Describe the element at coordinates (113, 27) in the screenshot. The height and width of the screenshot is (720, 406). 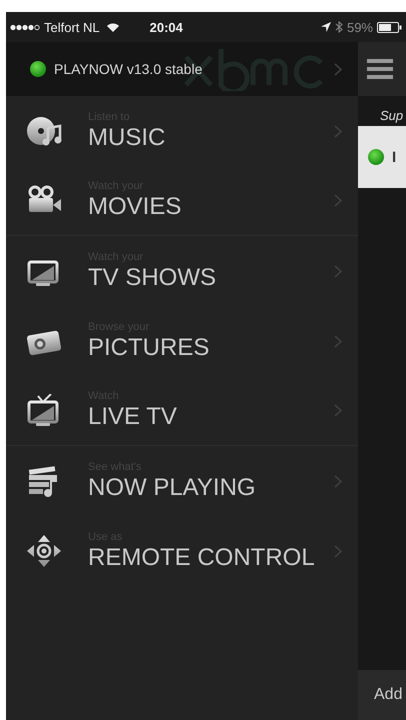
I see `wifi-icon` at that location.